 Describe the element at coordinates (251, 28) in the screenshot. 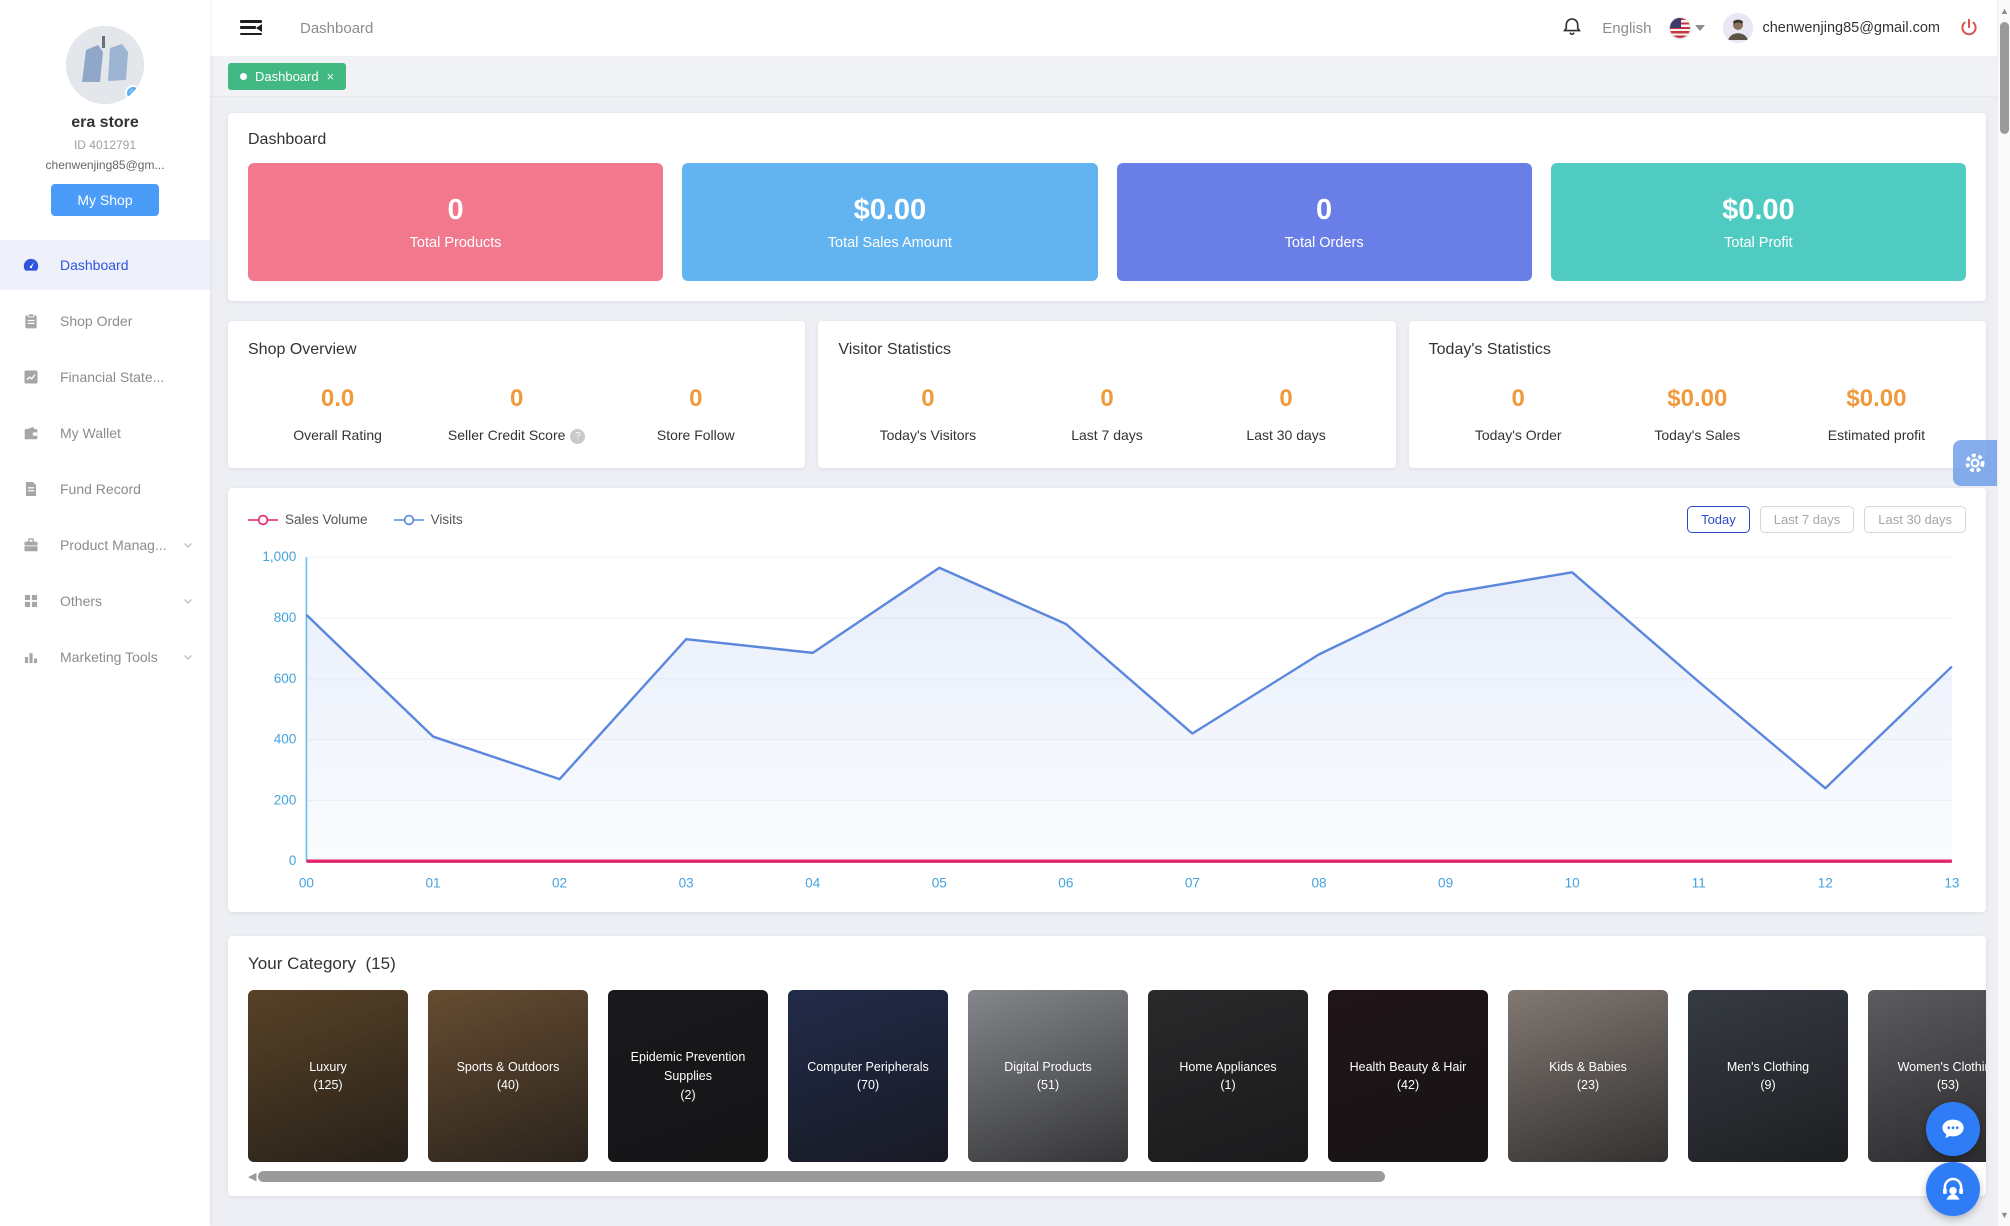

I see `menu-fold-icon` at that location.